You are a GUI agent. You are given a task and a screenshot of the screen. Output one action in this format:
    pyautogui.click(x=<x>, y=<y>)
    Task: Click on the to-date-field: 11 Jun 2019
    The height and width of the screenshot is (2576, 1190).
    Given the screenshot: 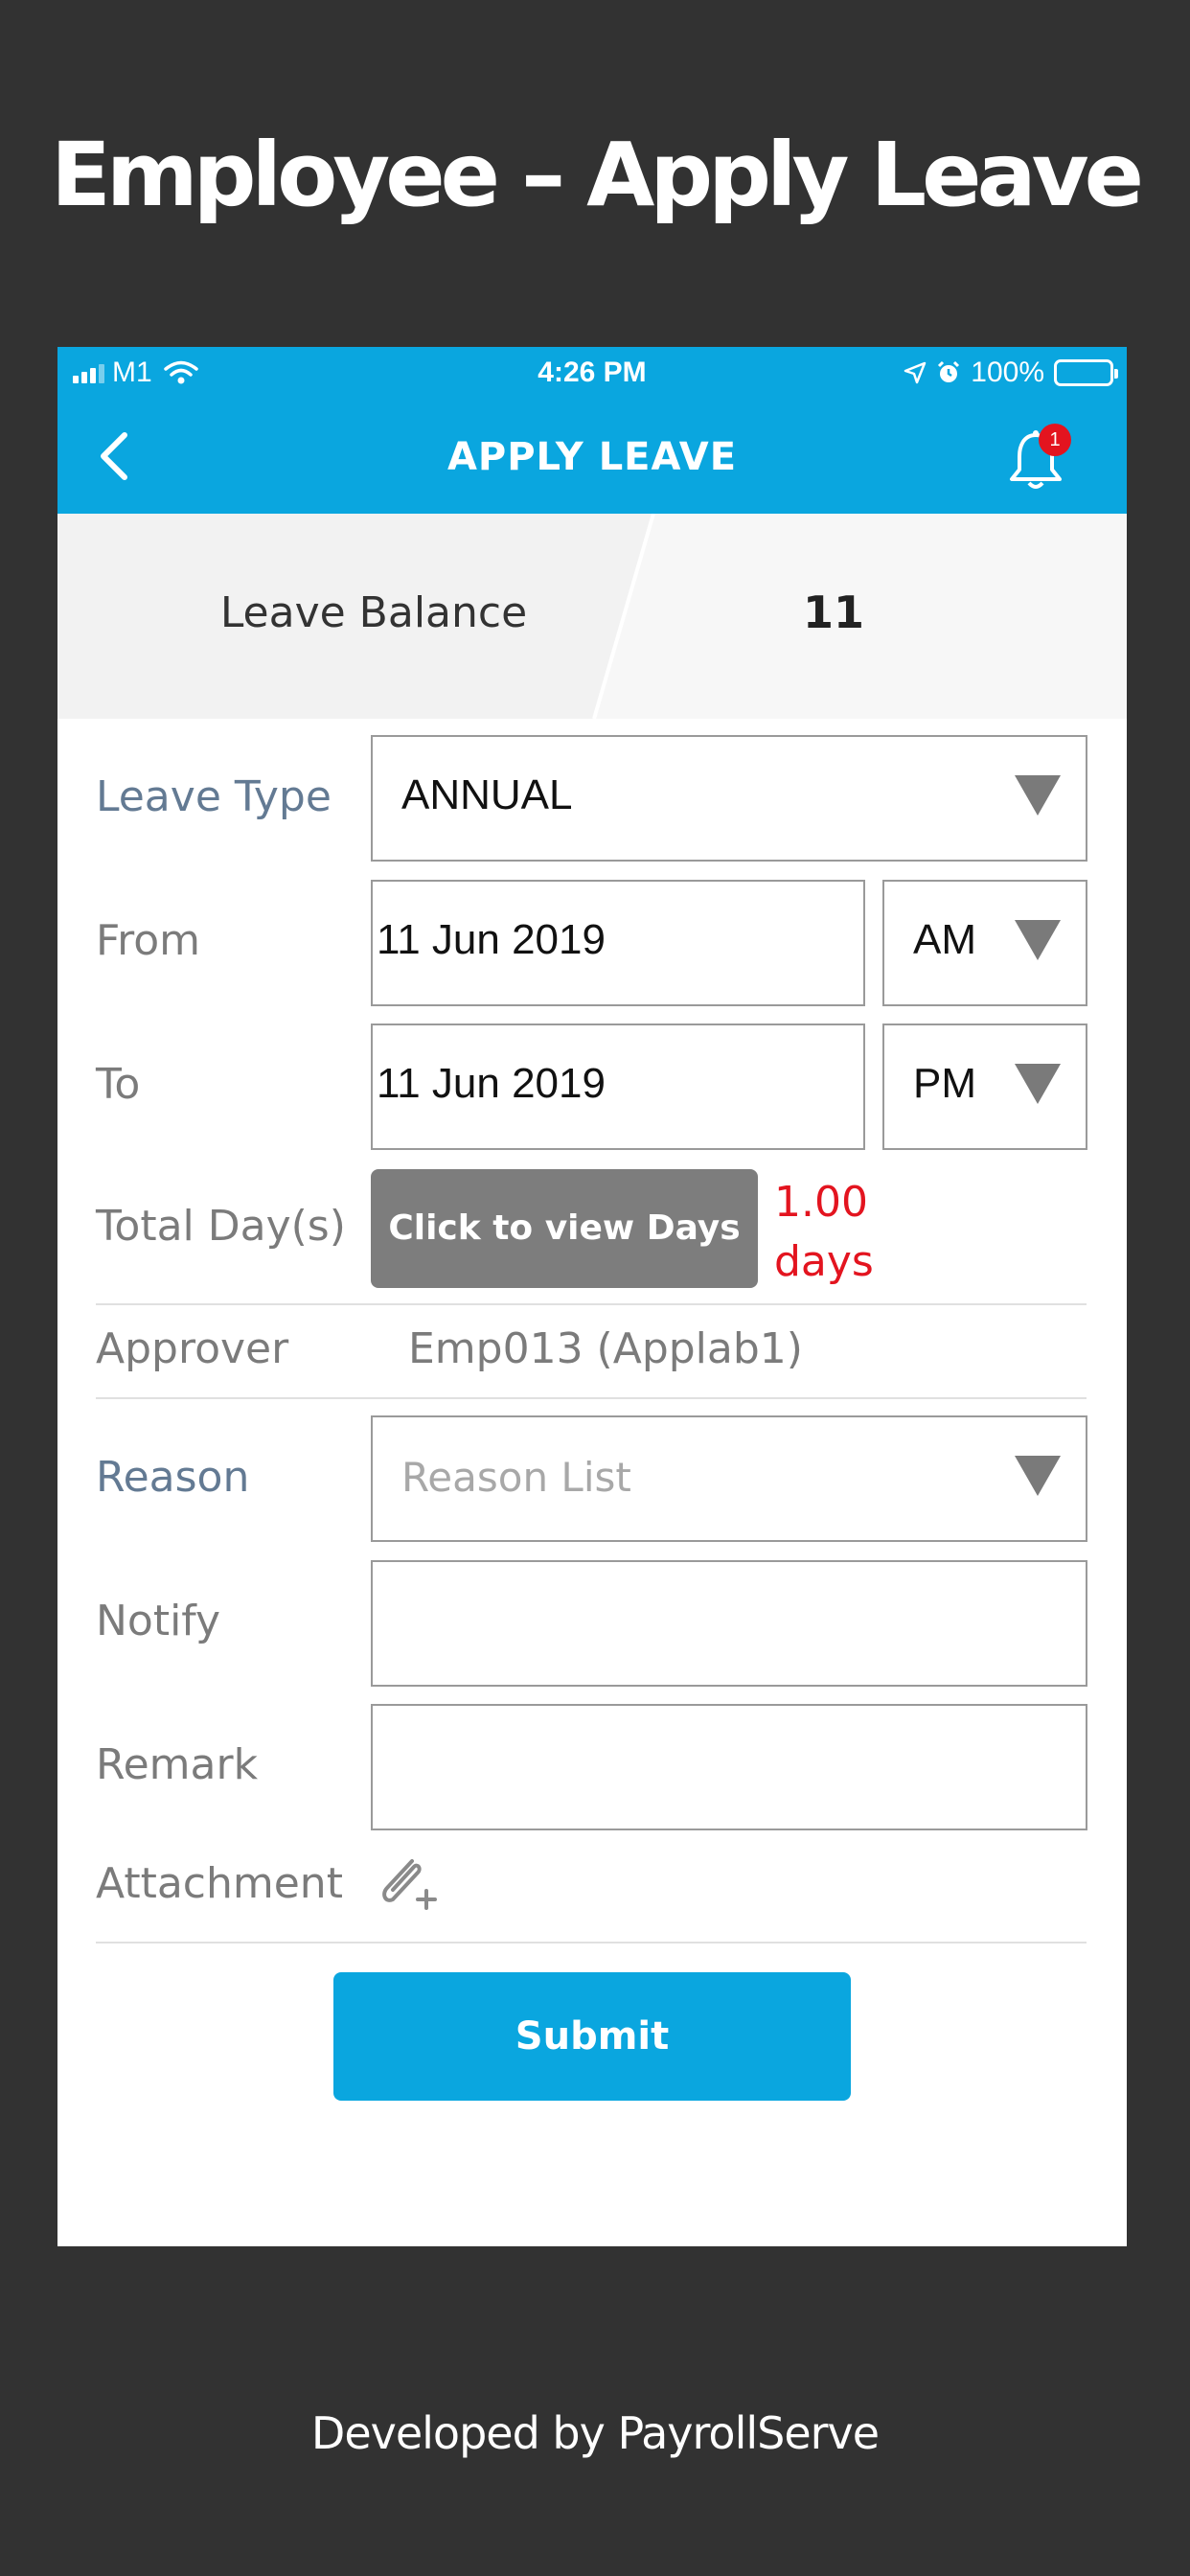 What is the action you would take?
    pyautogui.click(x=618, y=1087)
    